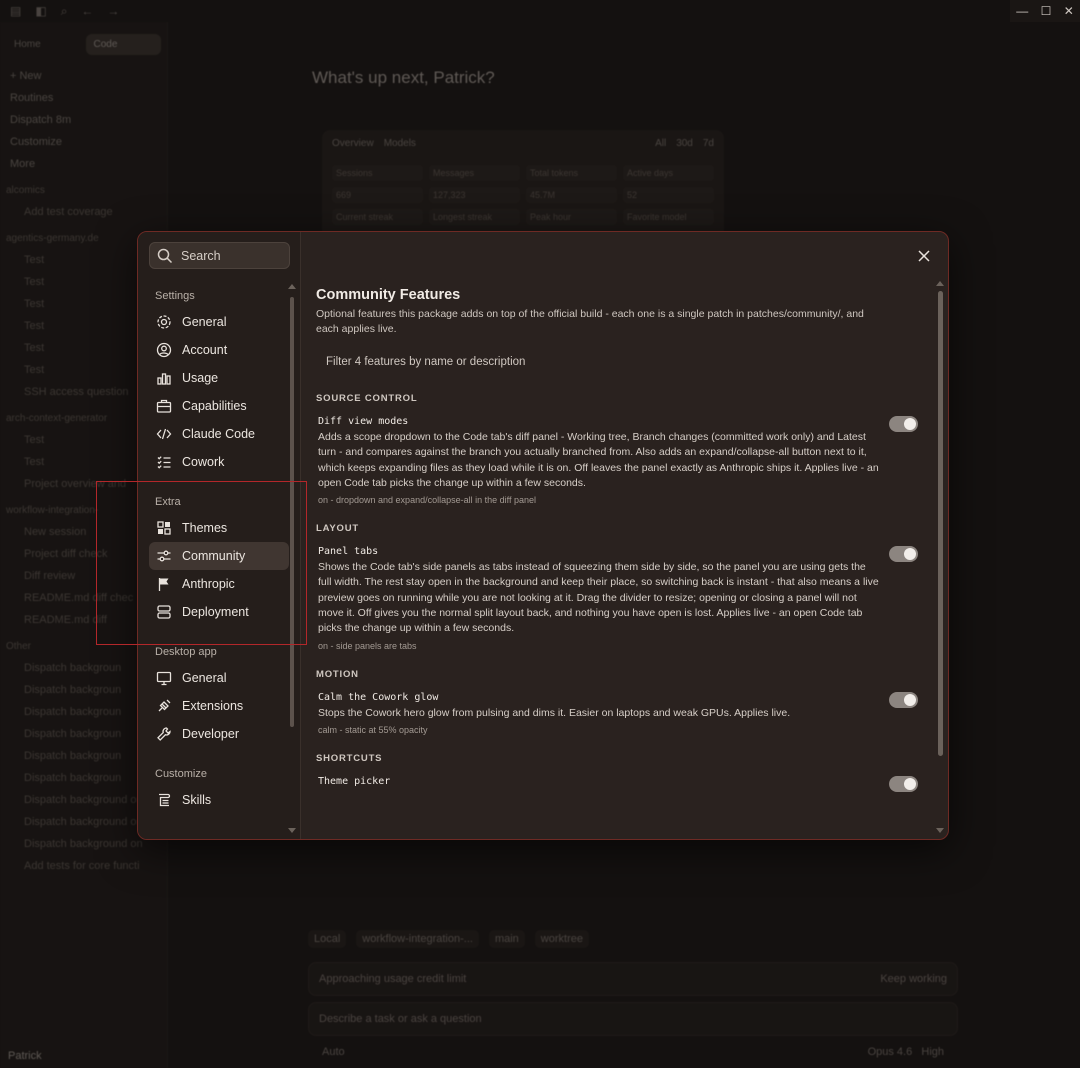 This screenshot has width=1080, height=1068. What do you see at coordinates (333, 1052) in the screenshot?
I see `mode-selector: Auto` at bounding box center [333, 1052].